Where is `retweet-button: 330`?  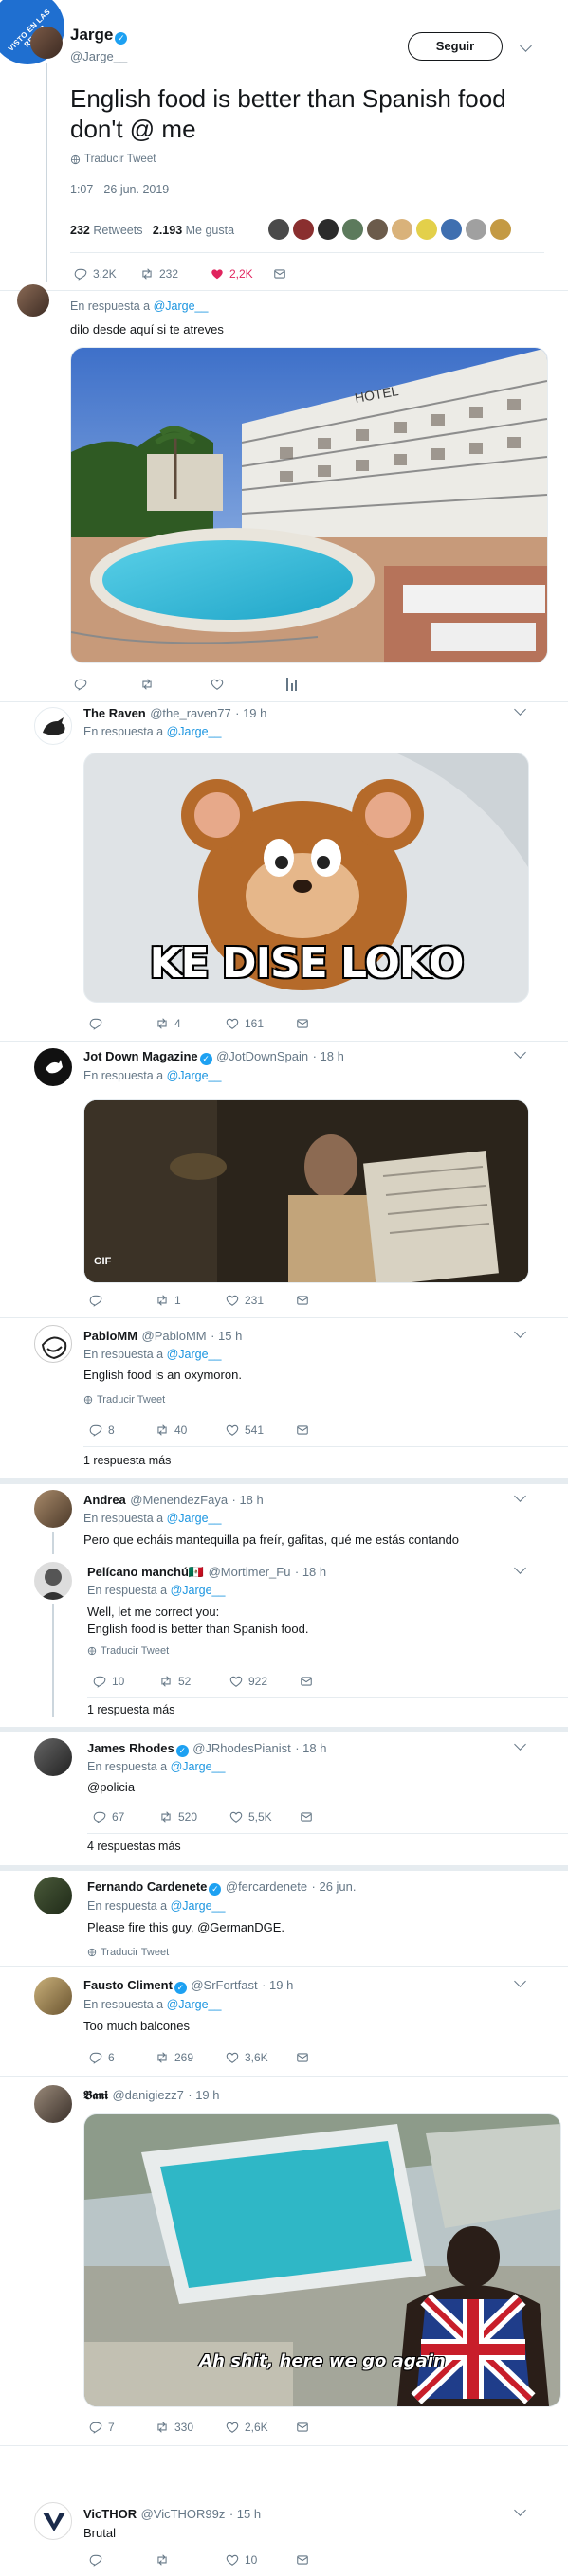 retweet-button: 330 is located at coordinates (191, 2427).